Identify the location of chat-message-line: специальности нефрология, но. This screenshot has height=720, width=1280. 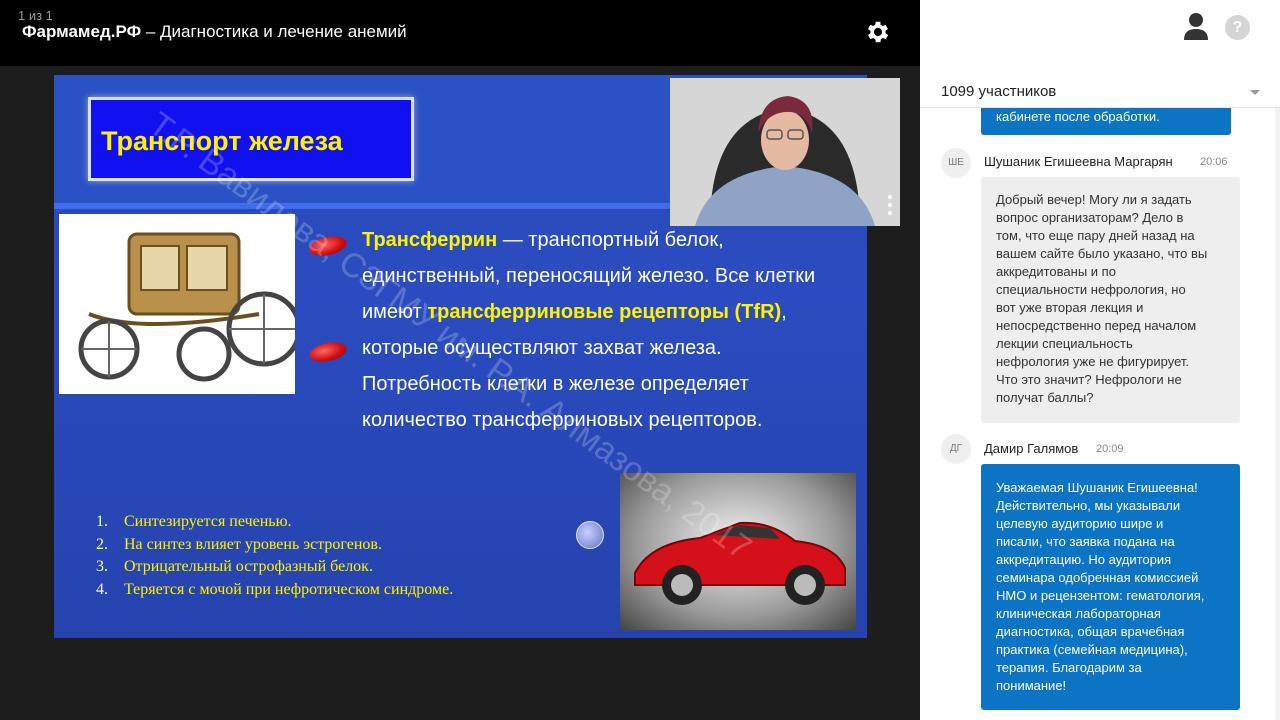
(1091, 289).